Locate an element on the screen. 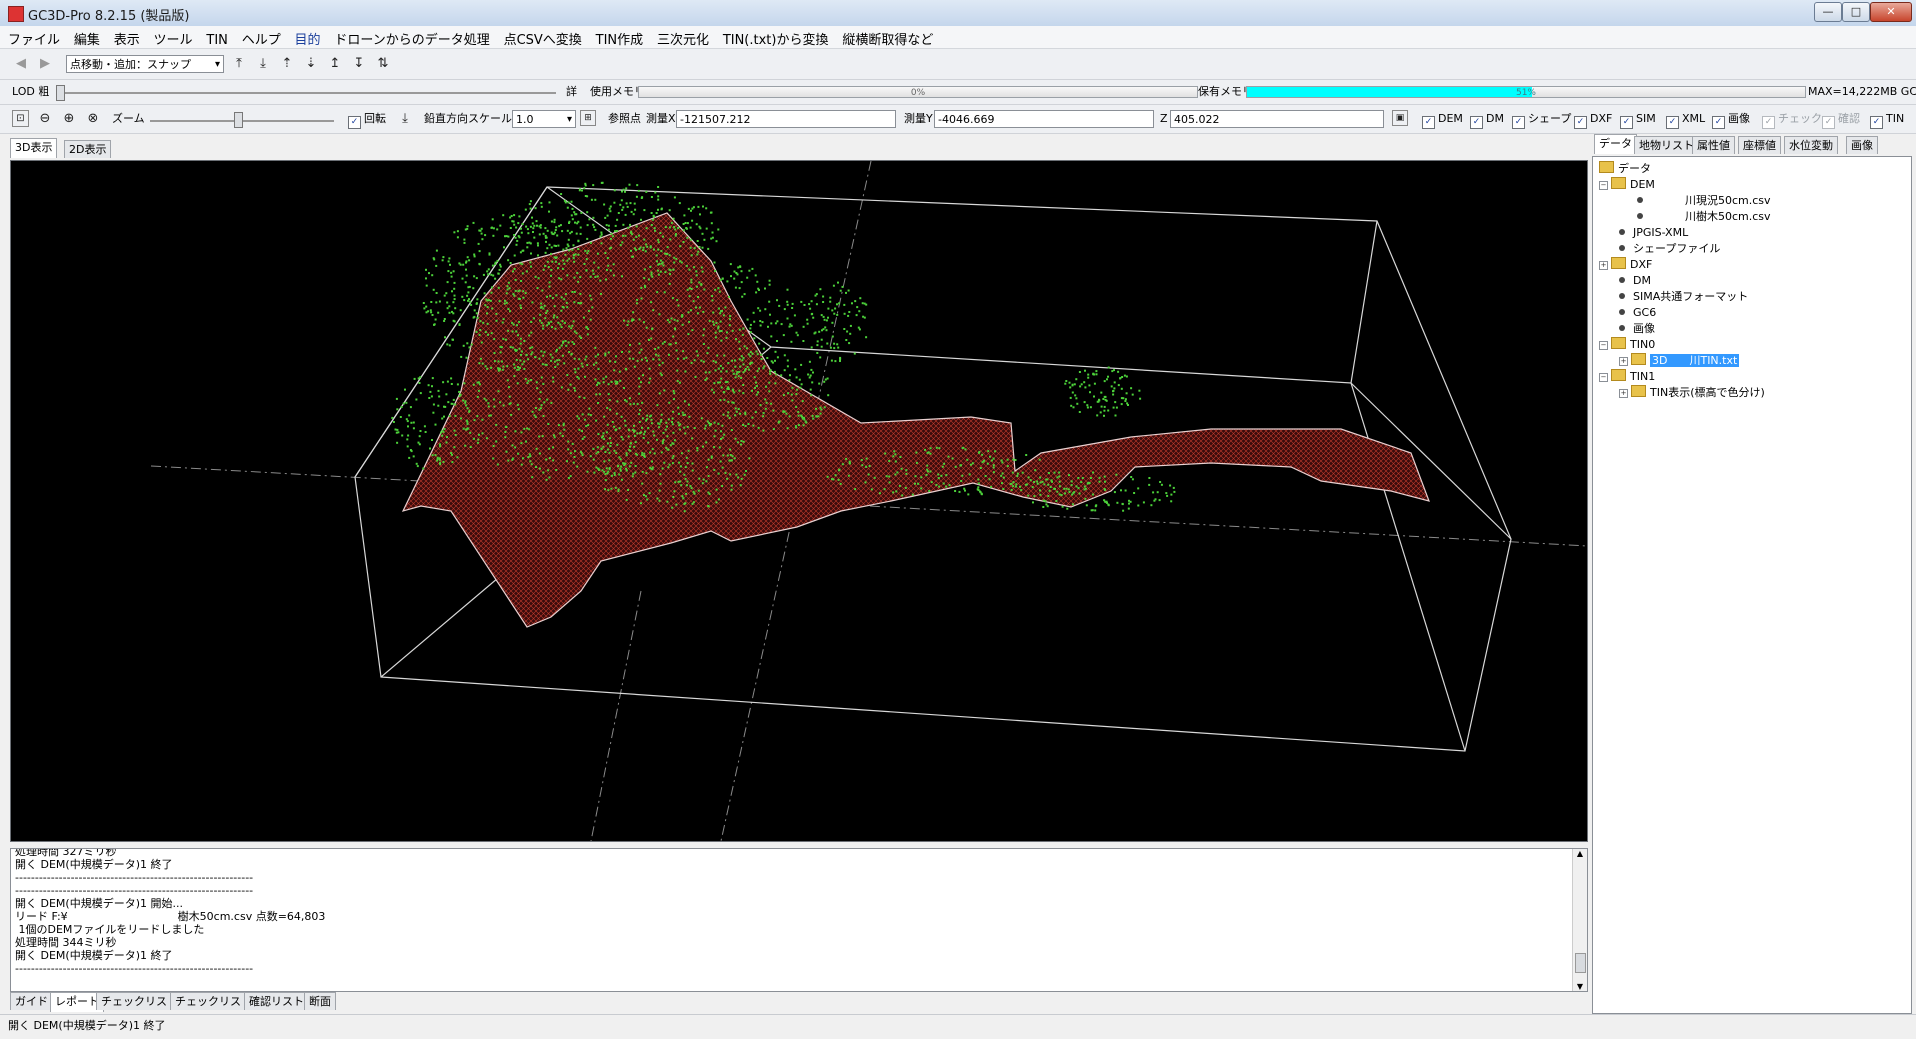 This screenshot has width=1916, height=1039. close-button: ✕ is located at coordinates (1891, 12).